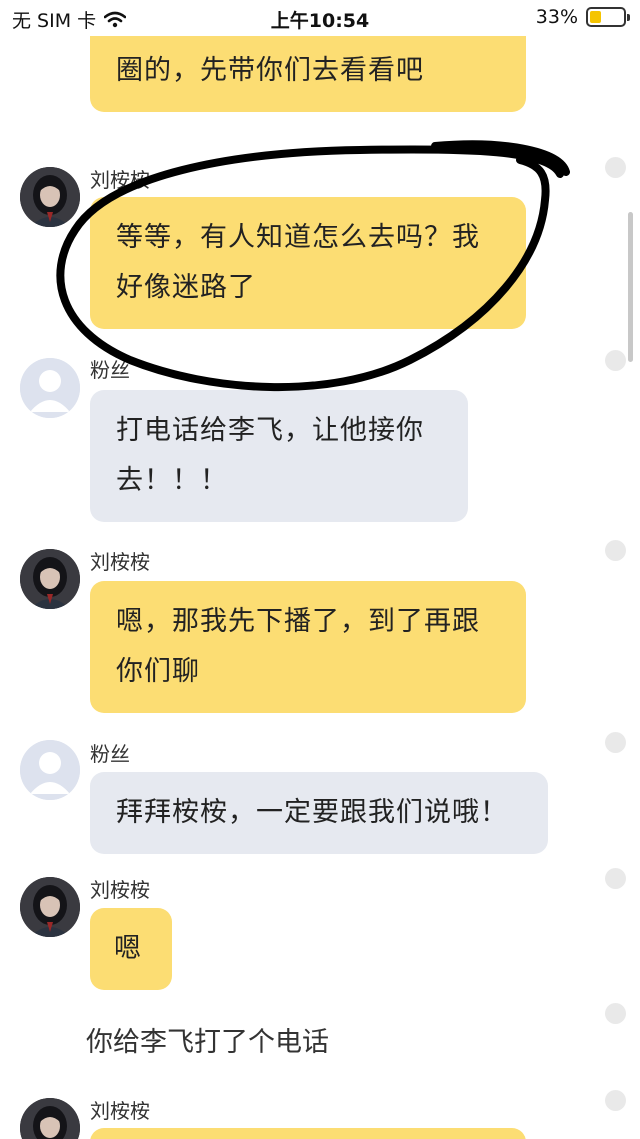  I want to click on message-text: 等等，有人知道怎么去吗？我好像迷路了, so click(298, 262).